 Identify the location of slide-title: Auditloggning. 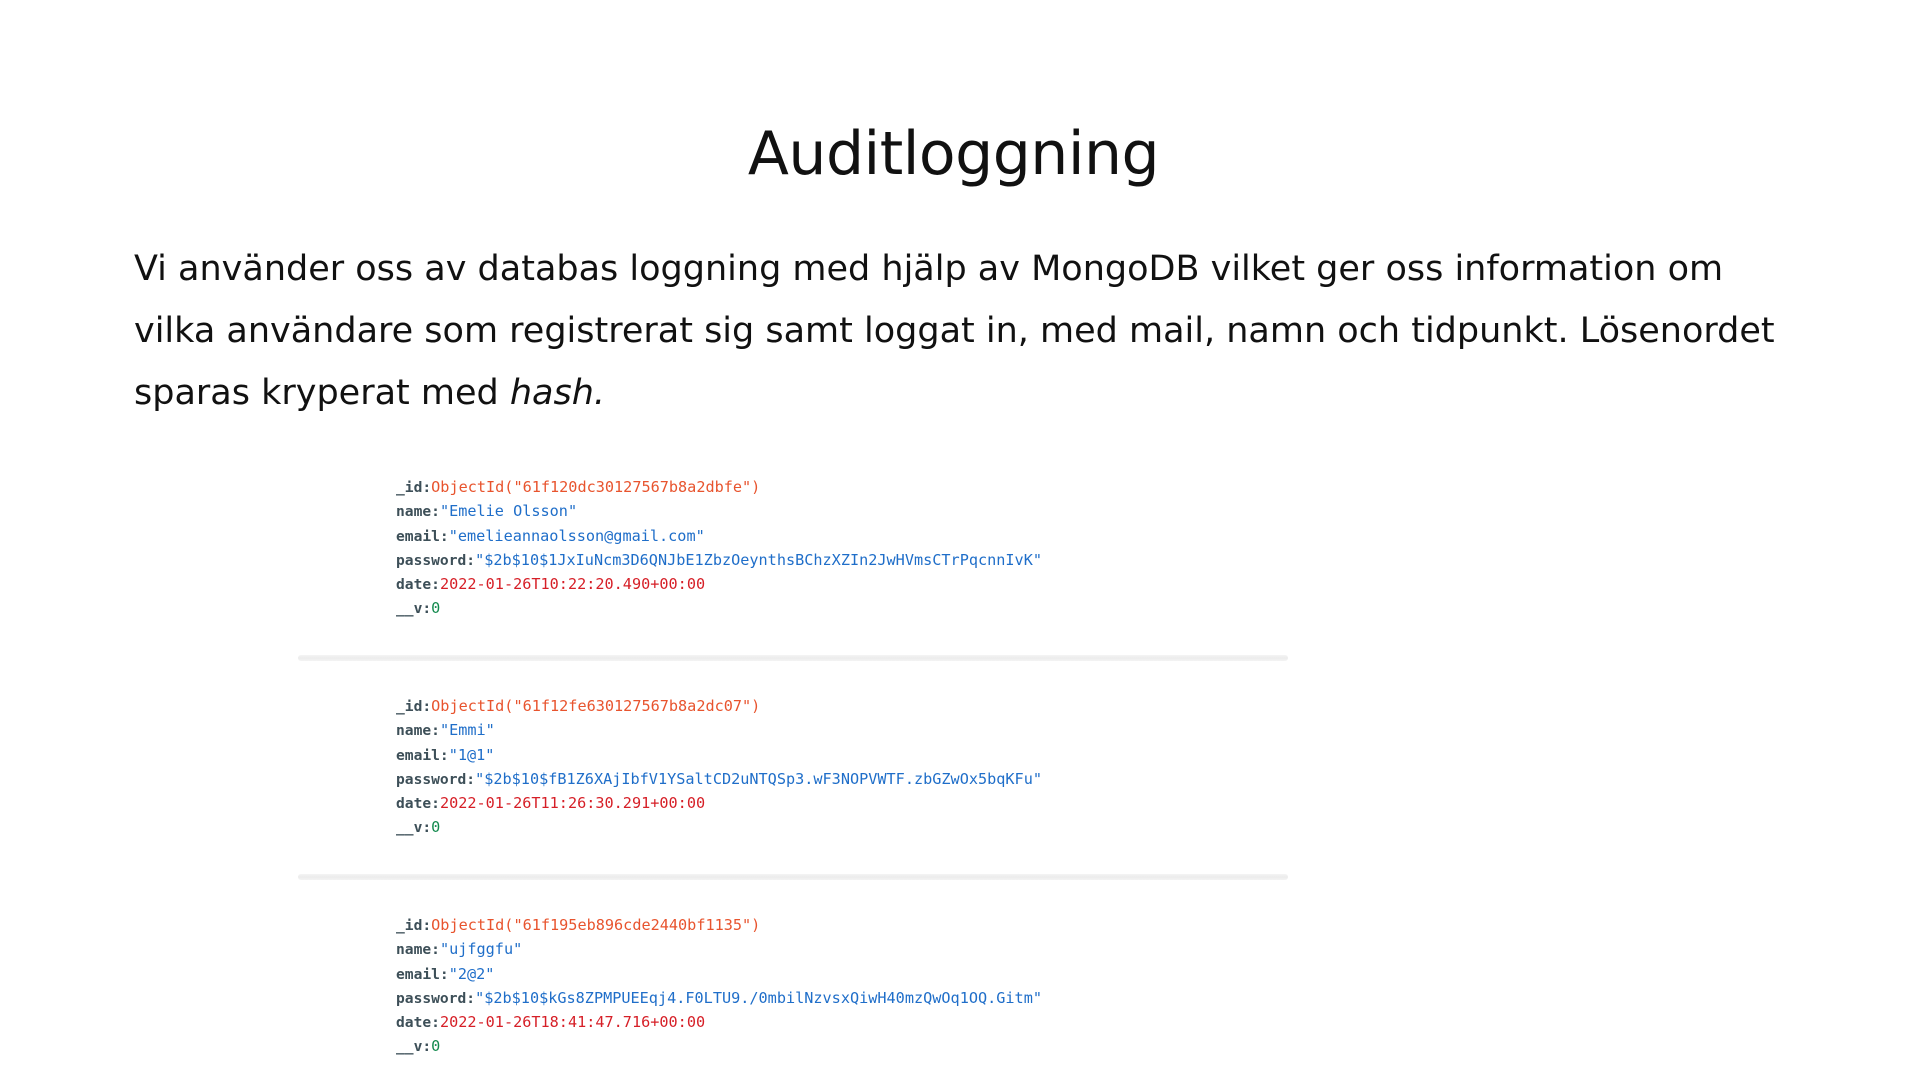
(953, 154).